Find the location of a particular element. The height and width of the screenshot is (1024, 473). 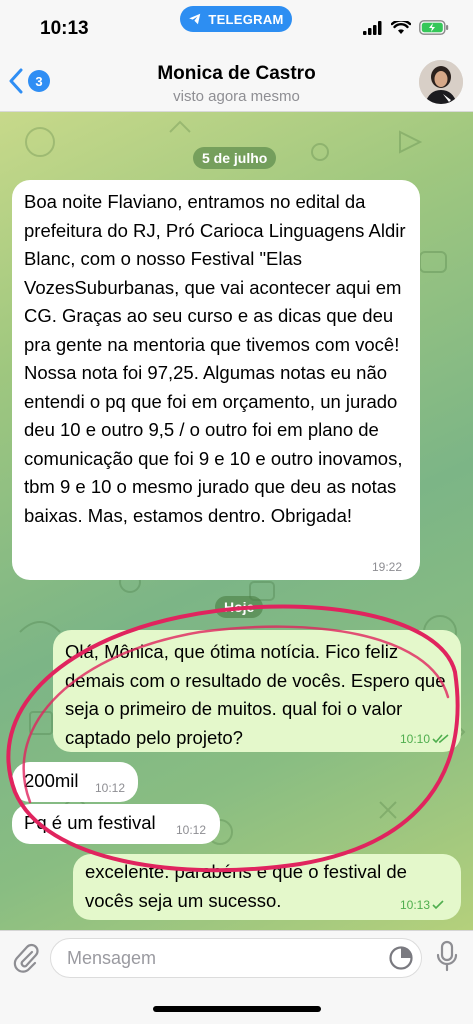

telegram-pill: TELEGRAM is located at coordinates (236, 19).